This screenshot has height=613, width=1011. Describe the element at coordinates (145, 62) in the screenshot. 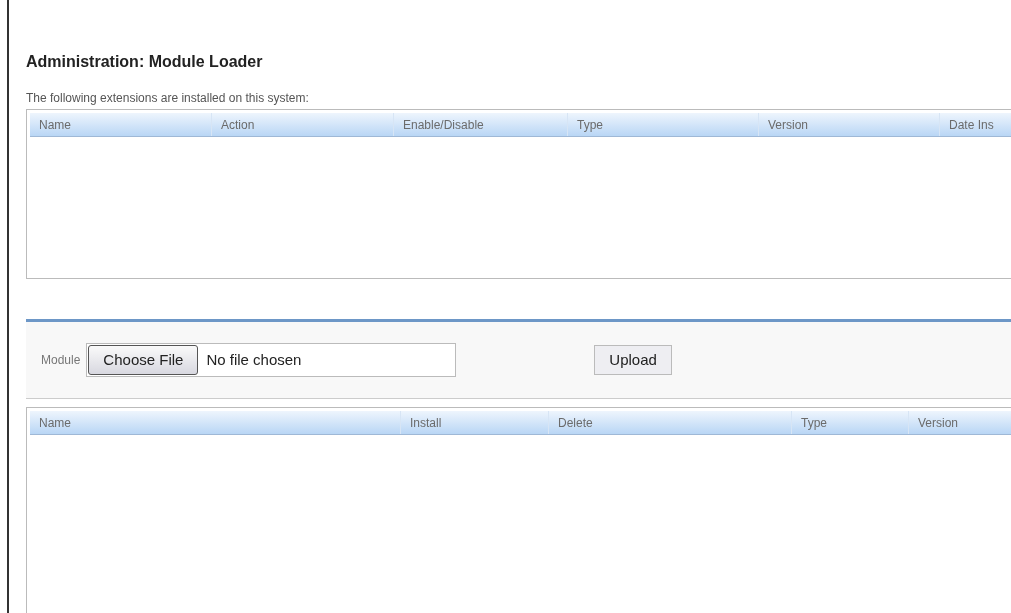

I see `page-title: Administration: Module Loader` at that location.